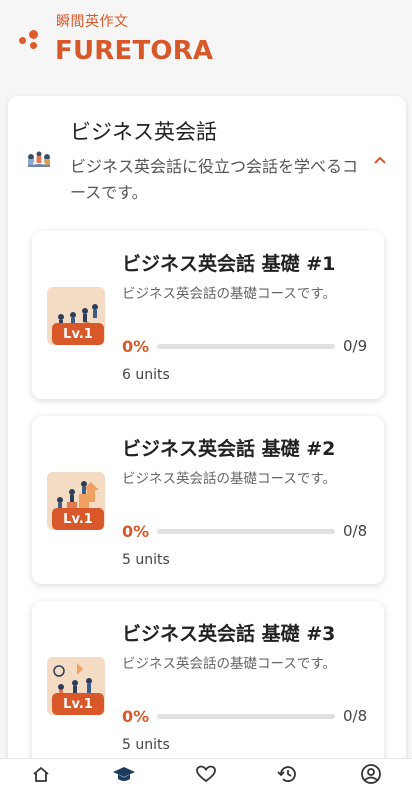  I want to click on graduation-cap-icon, so click(123, 773).